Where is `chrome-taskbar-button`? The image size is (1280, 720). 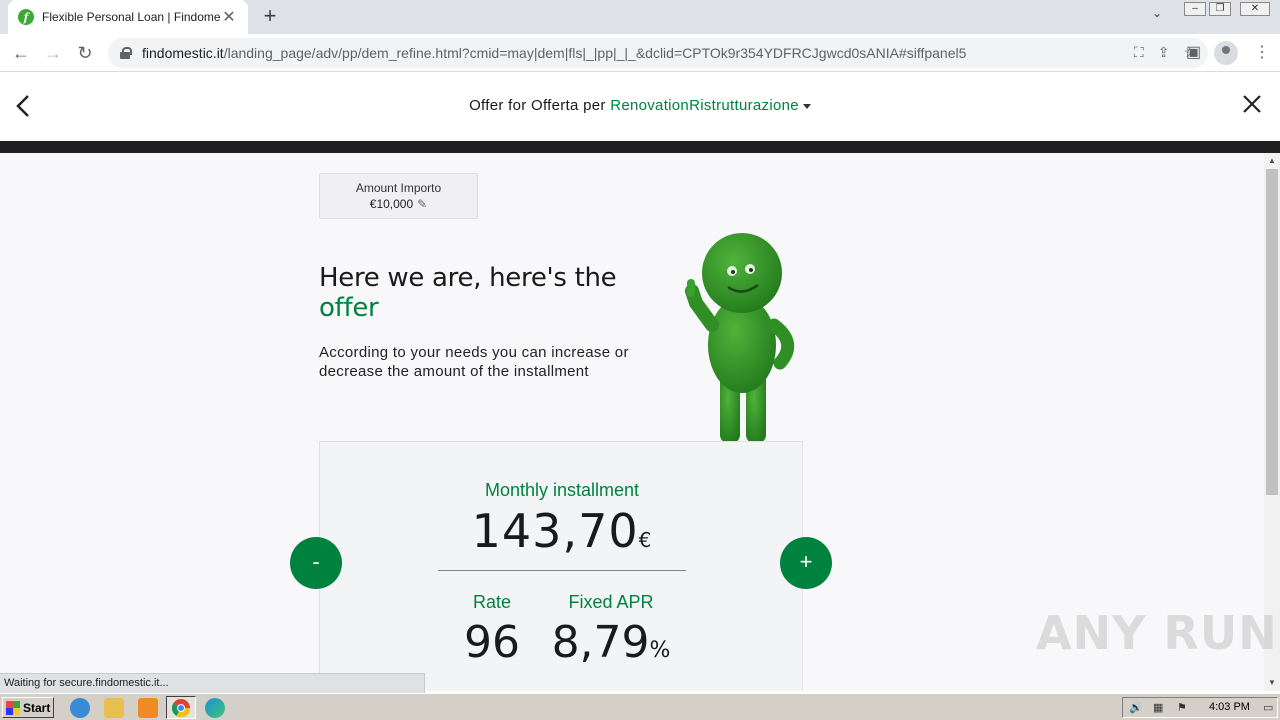
chrome-taskbar-button is located at coordinates (181, 707).